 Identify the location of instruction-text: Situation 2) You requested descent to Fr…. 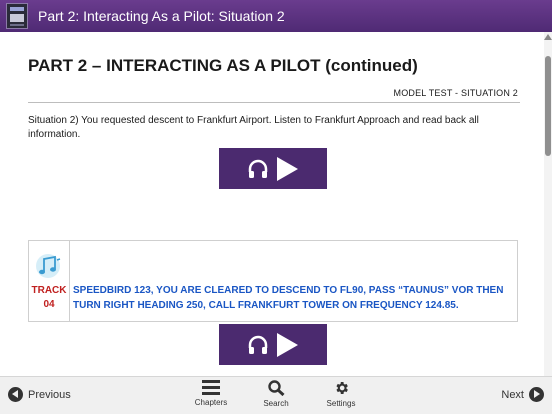
(253, 127).